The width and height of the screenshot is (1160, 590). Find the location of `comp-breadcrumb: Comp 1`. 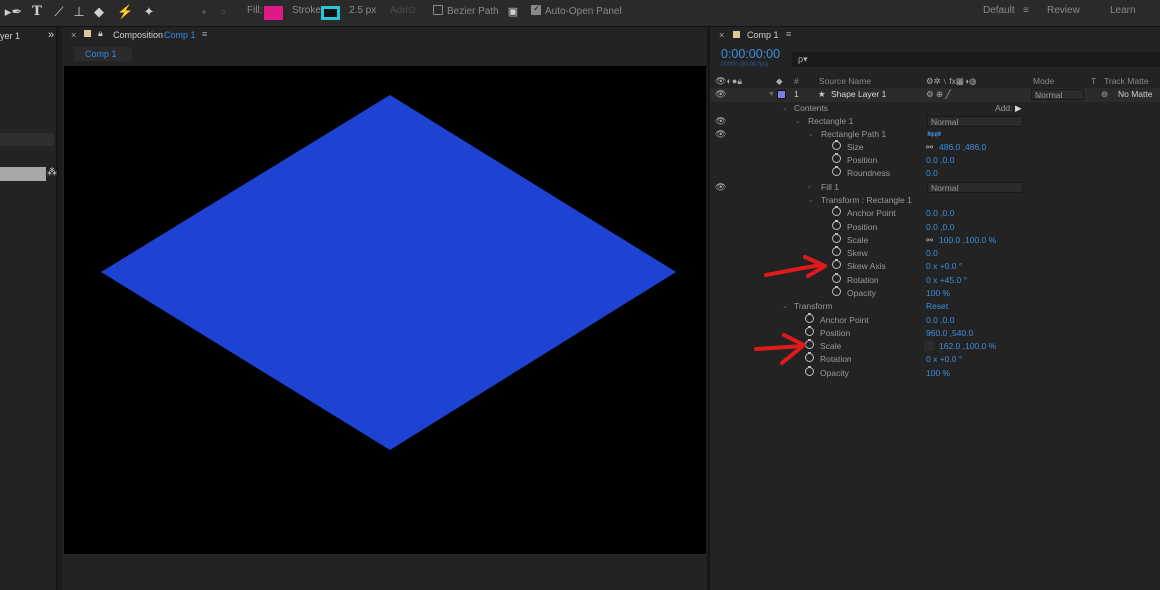

comp-breadcrumb: Comp 1 is located at coordinates (103, 54).